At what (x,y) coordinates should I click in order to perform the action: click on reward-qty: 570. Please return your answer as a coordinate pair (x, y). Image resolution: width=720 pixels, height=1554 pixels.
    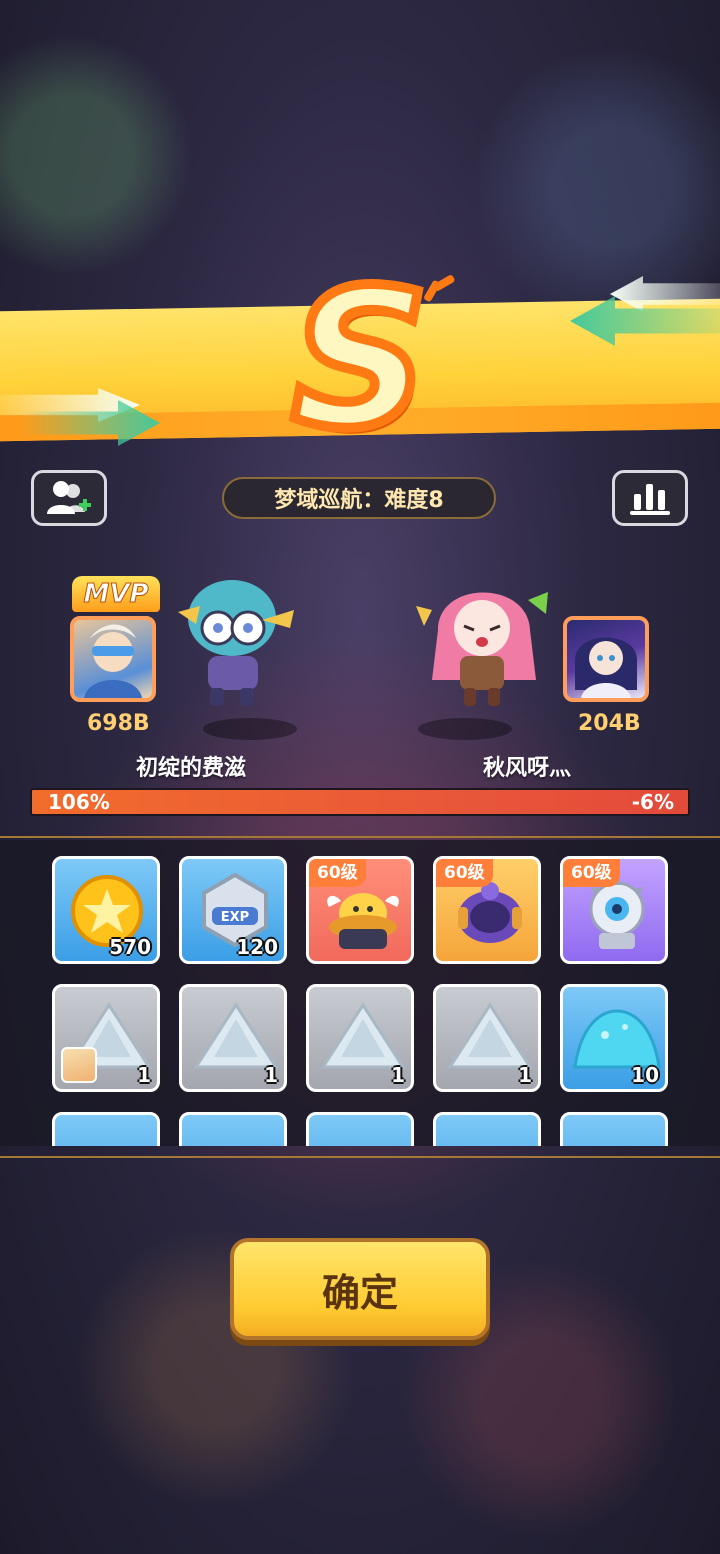
    Looking at the image, I should click on (130, 947).